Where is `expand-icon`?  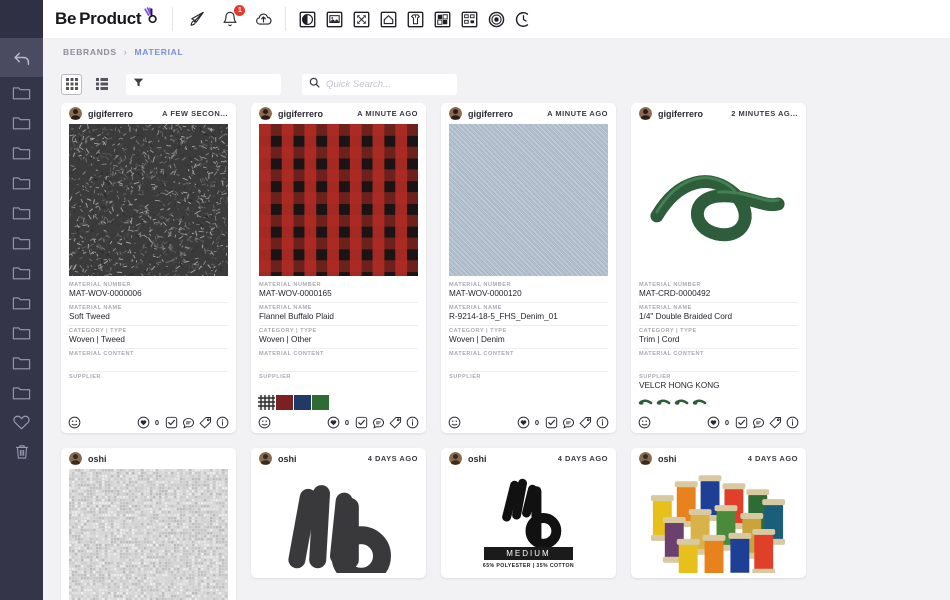
expand-icon is located at coordinates (361, 19).